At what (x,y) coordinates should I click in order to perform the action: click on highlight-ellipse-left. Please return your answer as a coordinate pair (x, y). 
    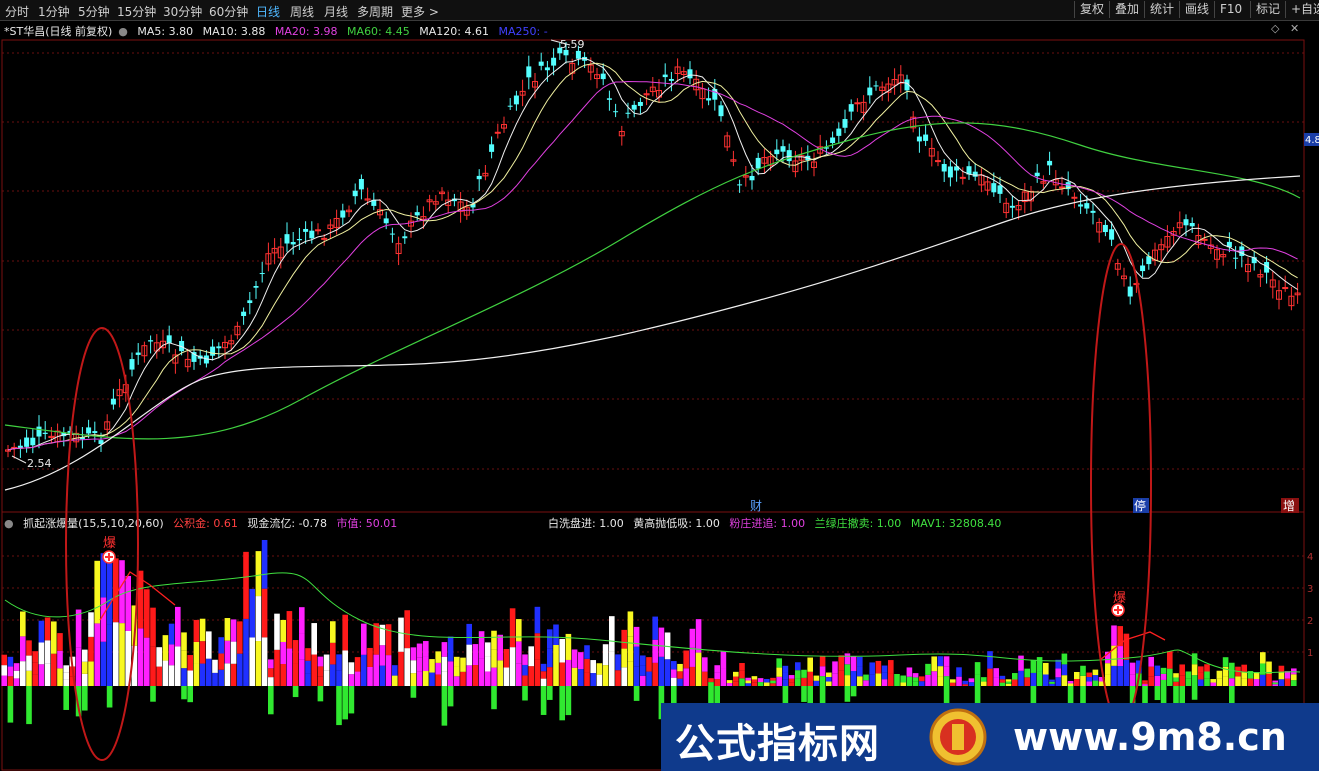
    Looking at the image, I should click on (102, 544).